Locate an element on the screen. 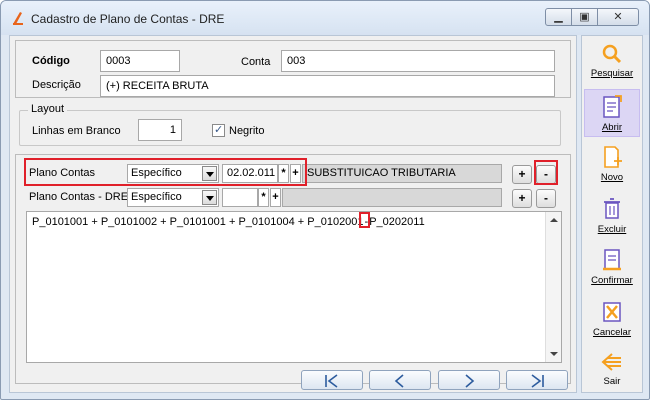 This screenshot has width=650, height=400. search-icon is located at coordinates (612, 54).